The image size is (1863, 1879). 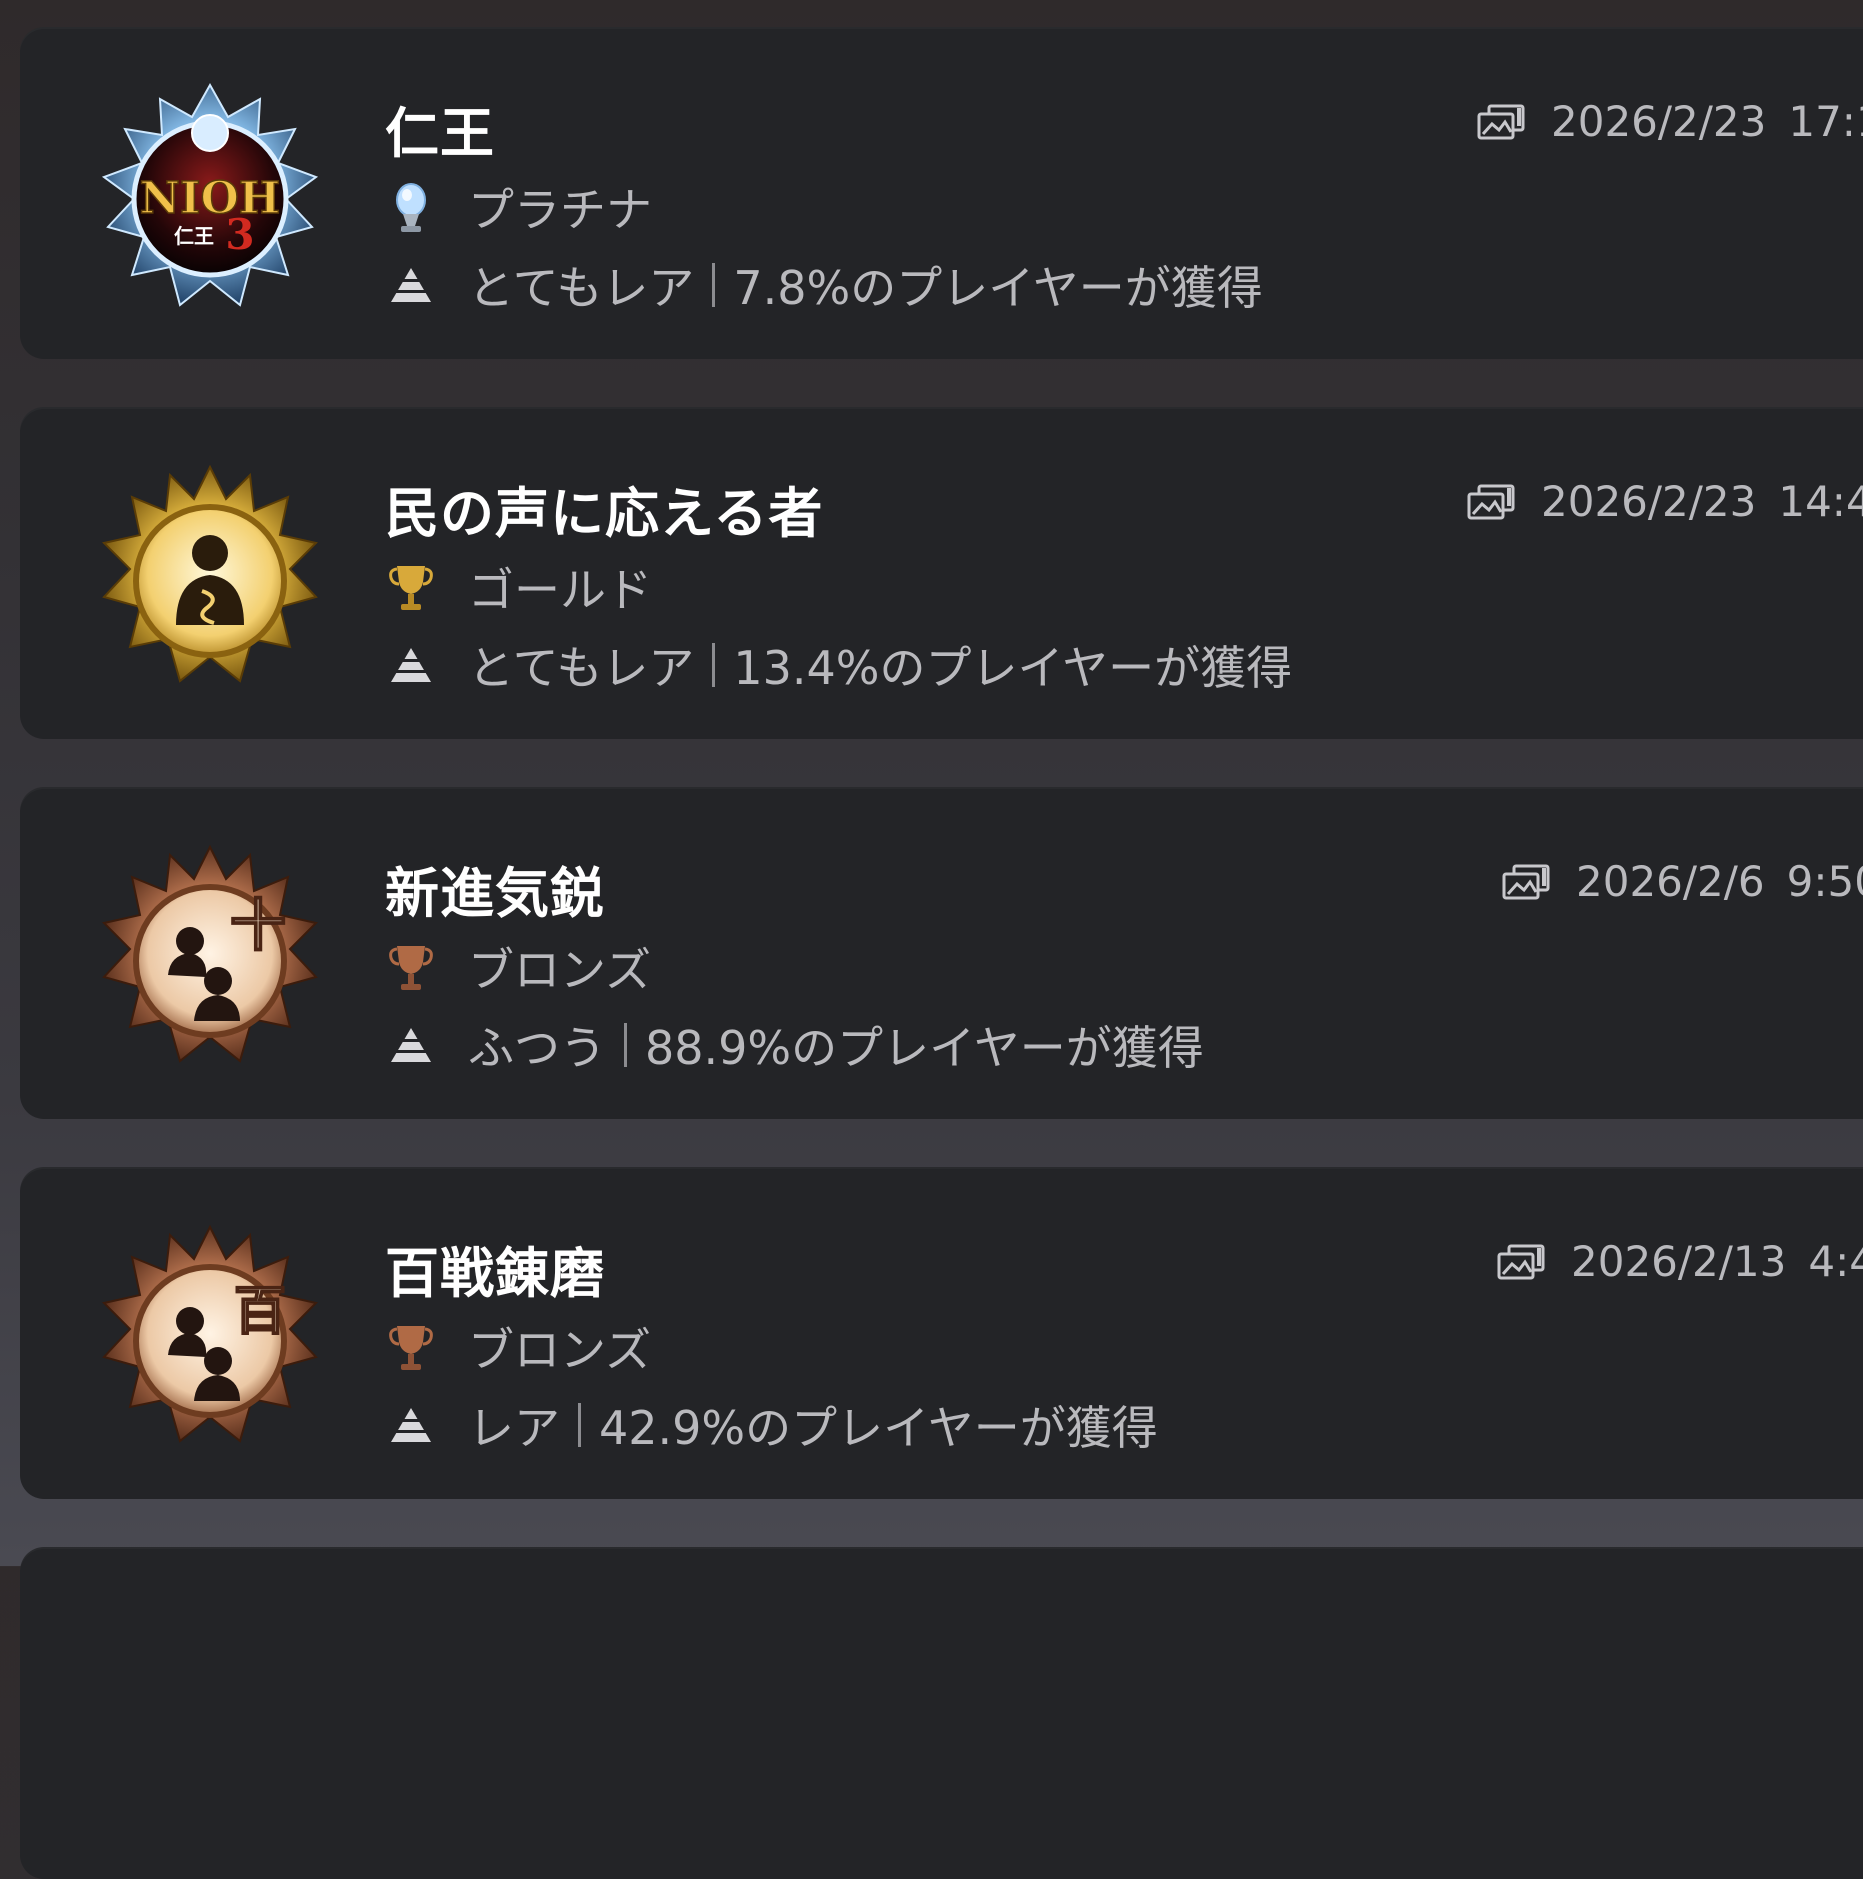 I want to click on earned-date: 2026/2/23 14:42, so click(x=1664, y=501).